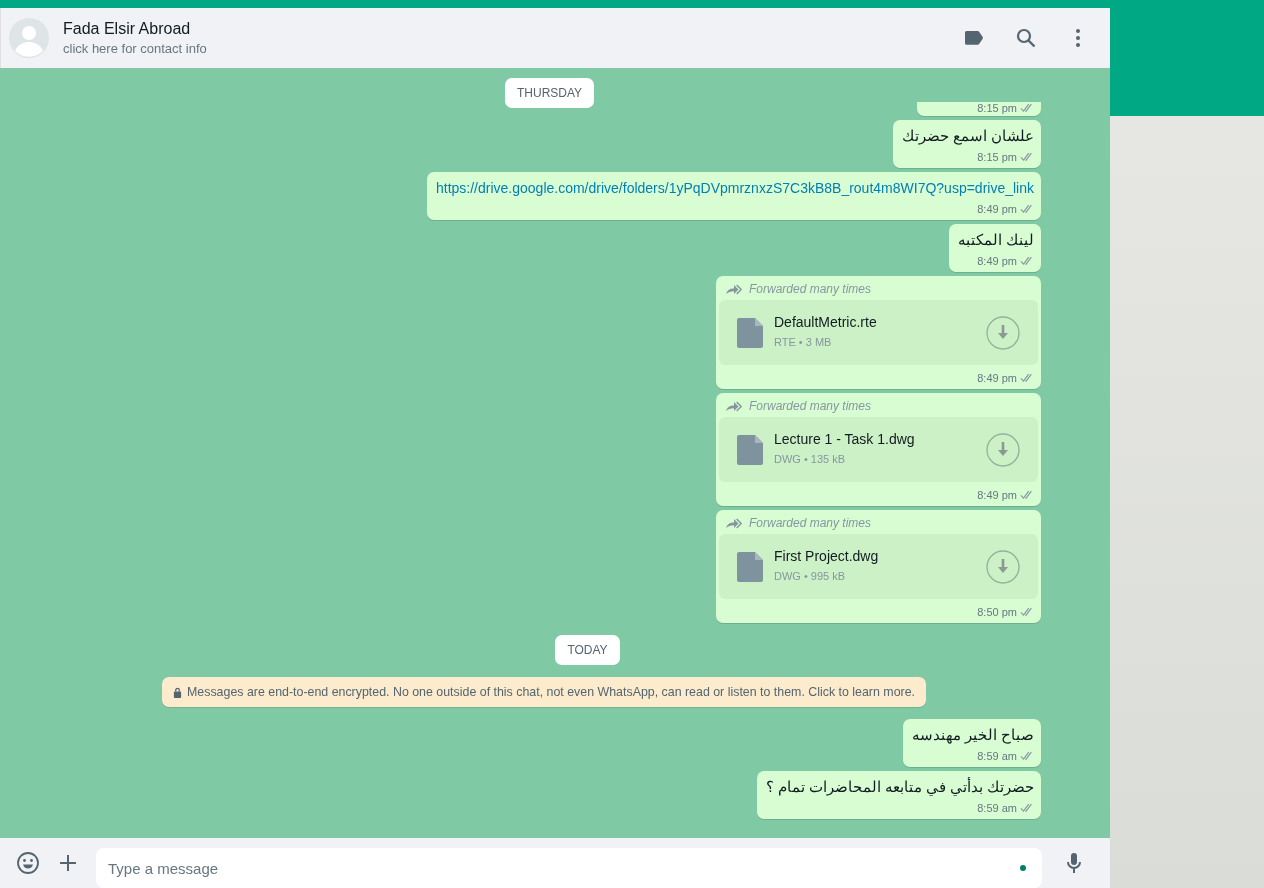 The image size is (1264, 888). Describe the element at coordinates (878, 449) in the screenshot. I see `file-attachment: Lecture 1 - Task 1.dwg DWG • 135 kB` at that location.